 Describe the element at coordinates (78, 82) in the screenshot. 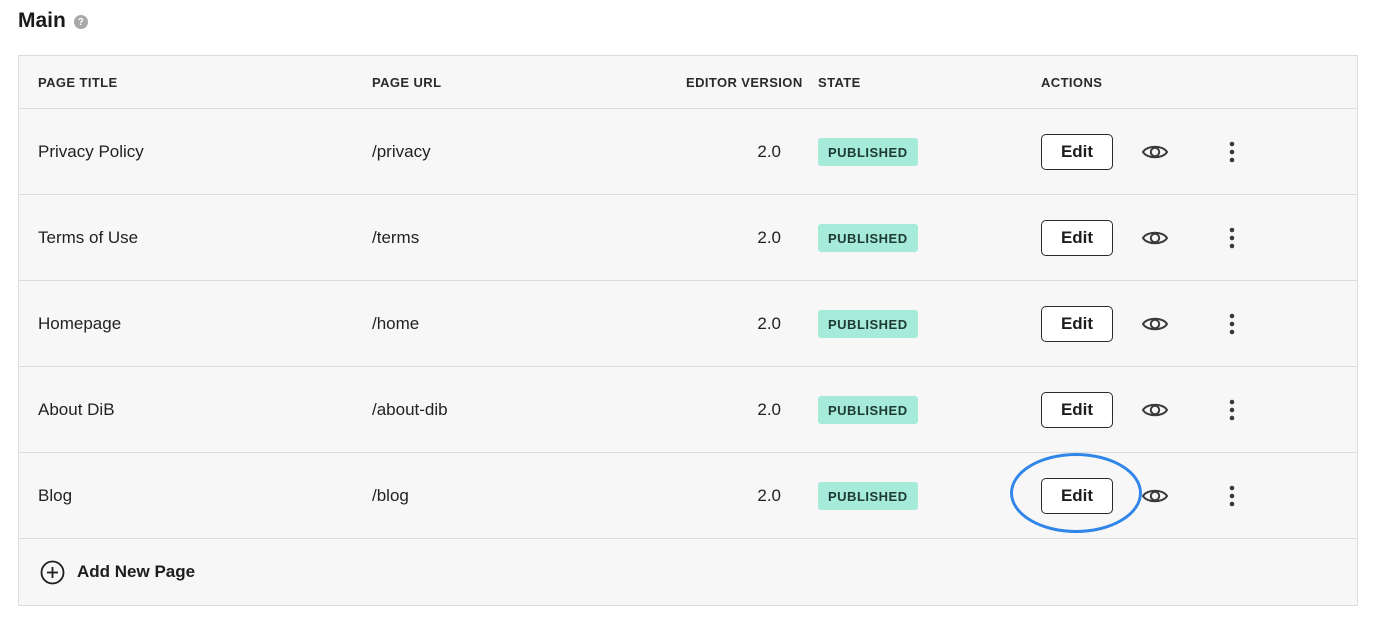

I see `column-header-page-title: PAGE TITLE` at that location.